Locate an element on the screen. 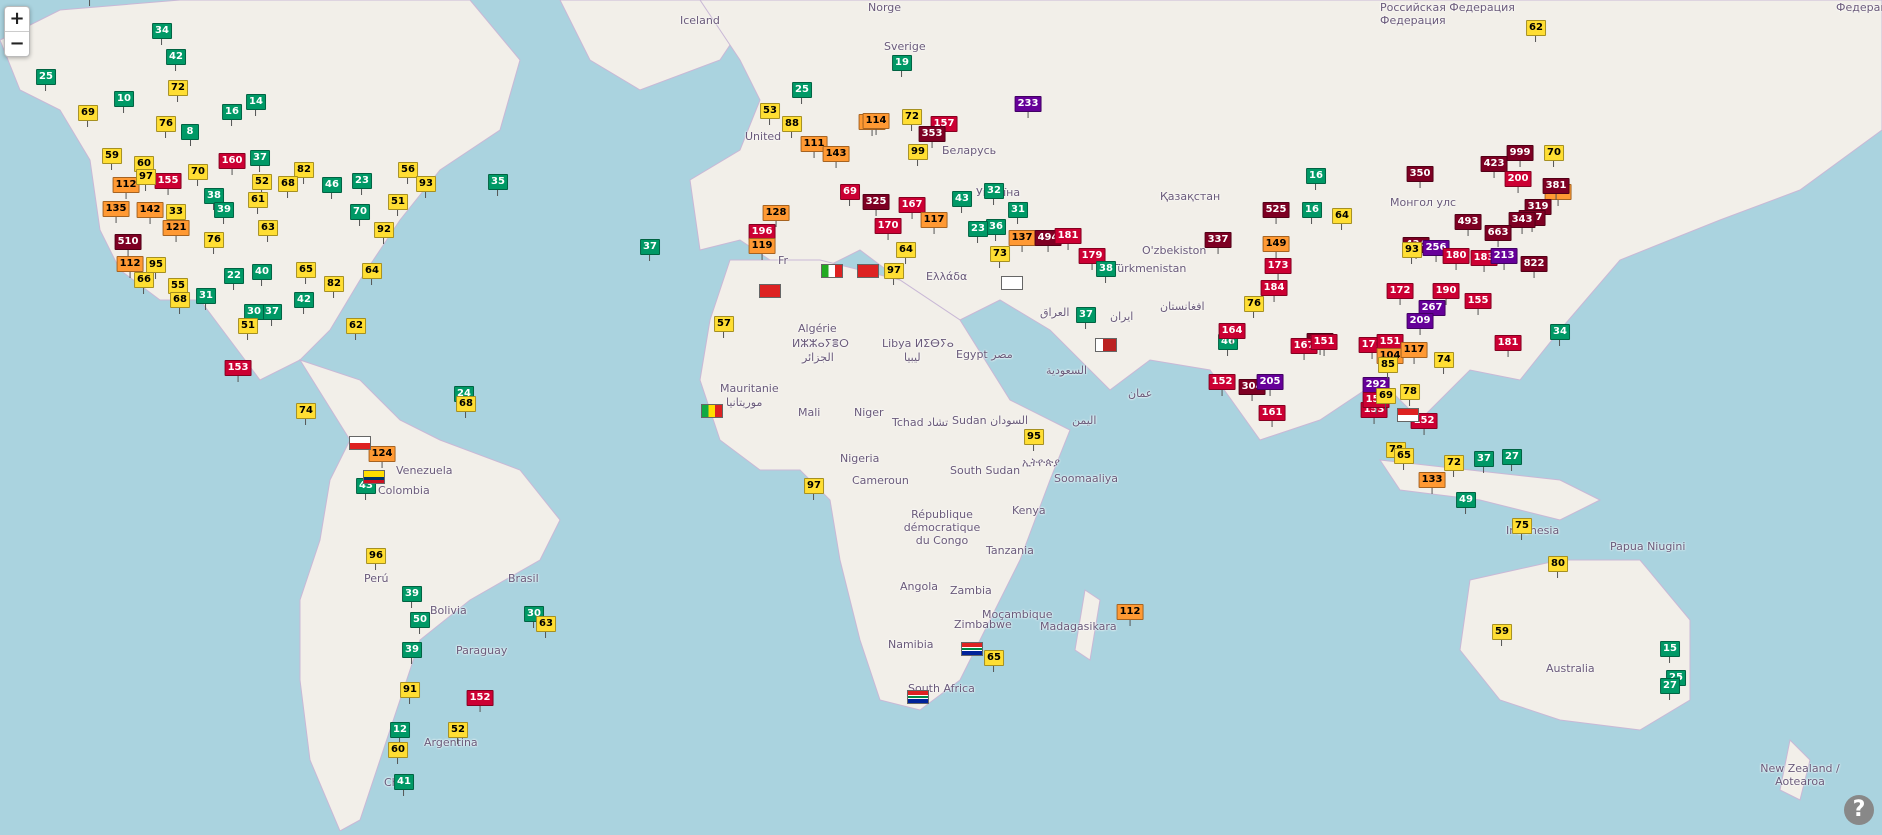 The height and width of the screenshot is (835, 1882). aqi-station-marker: 56 is located at coordinates (408, 173).